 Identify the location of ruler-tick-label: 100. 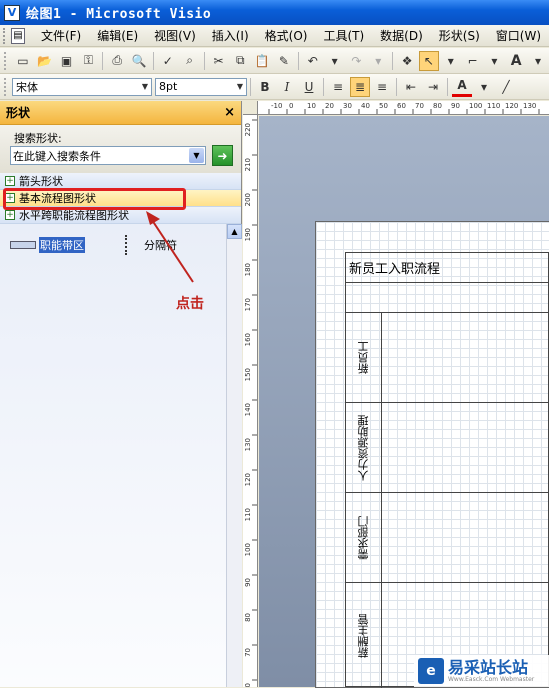
(248, 549).